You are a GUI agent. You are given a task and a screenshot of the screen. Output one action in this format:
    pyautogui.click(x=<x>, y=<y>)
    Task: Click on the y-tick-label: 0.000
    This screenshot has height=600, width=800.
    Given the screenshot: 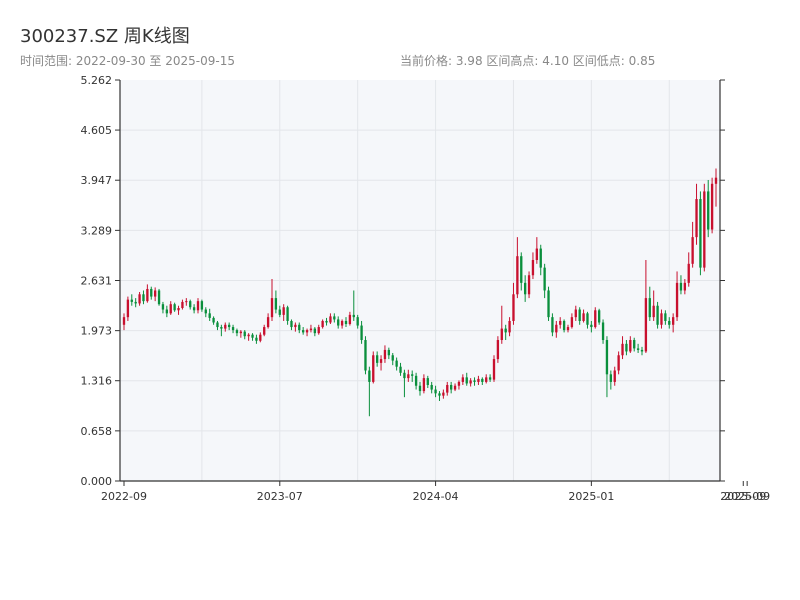 What is the action you would take?
    pyautogui.click(x=97, y=481)
    